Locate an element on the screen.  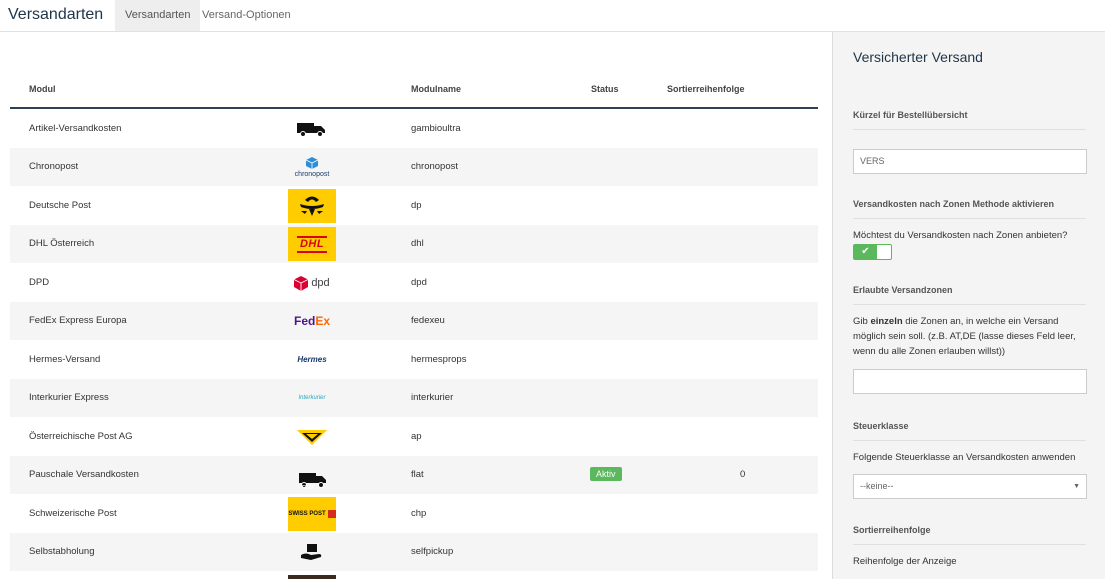
dhl-logo: DHL is located at coordinates (312, 244).